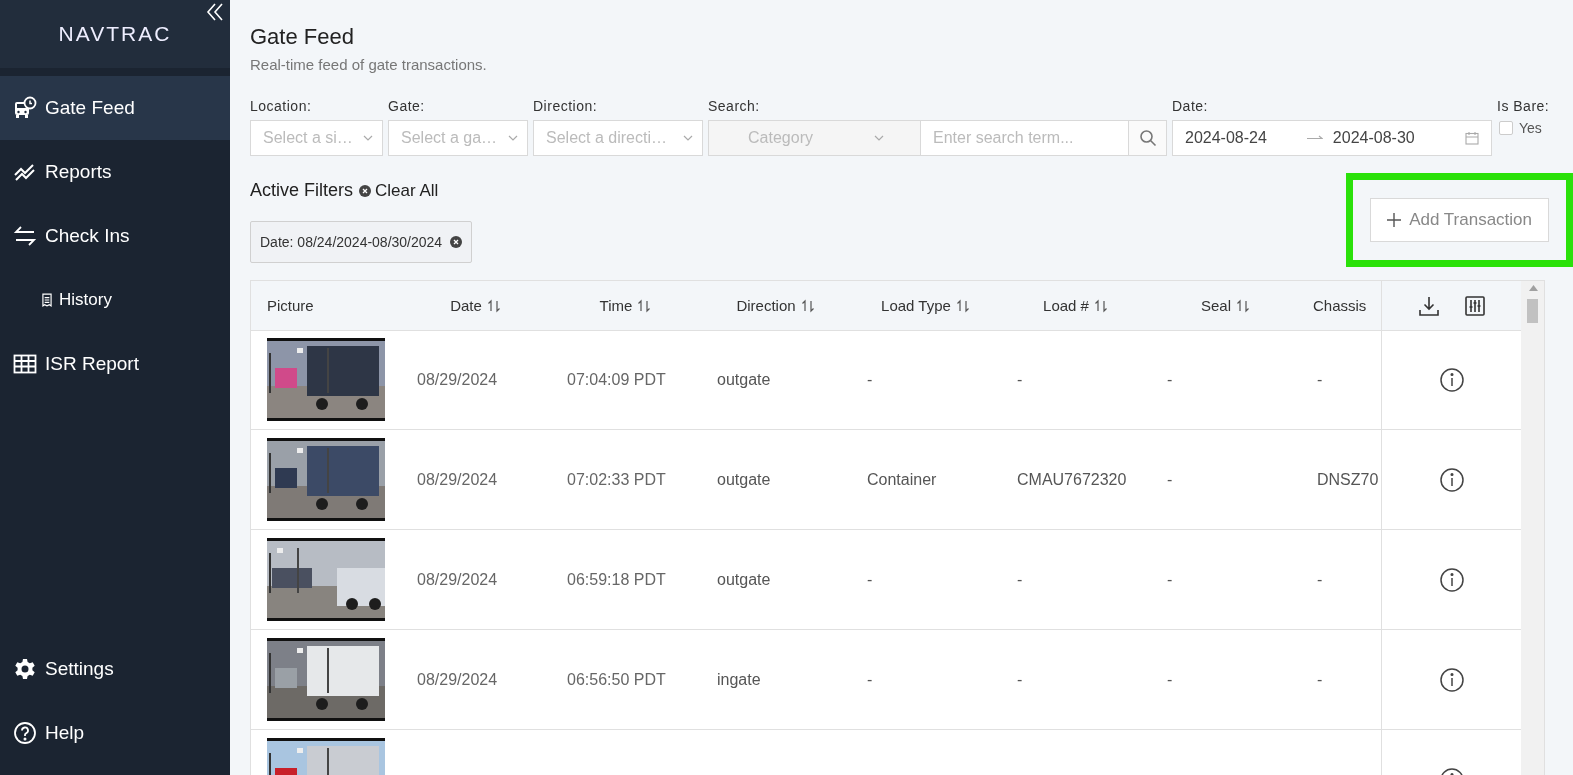 This screenshot has width=1573, height=775. What do you see at coordinates (351, 242) in the screenshot?
I see `filter-chip-label: Date: 08/24/2024-08/30/2024` at bounding box center [351, 242].